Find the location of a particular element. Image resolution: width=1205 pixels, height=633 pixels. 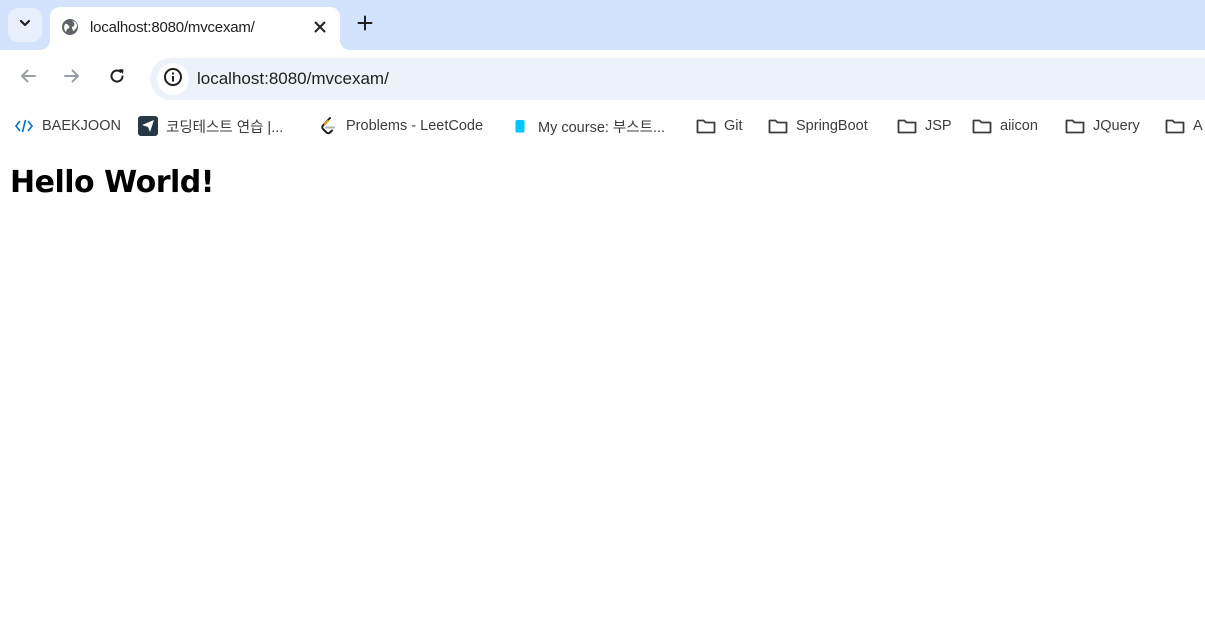

bookmark-label: Problems - LeetCode is located at coordinates (415, 126).